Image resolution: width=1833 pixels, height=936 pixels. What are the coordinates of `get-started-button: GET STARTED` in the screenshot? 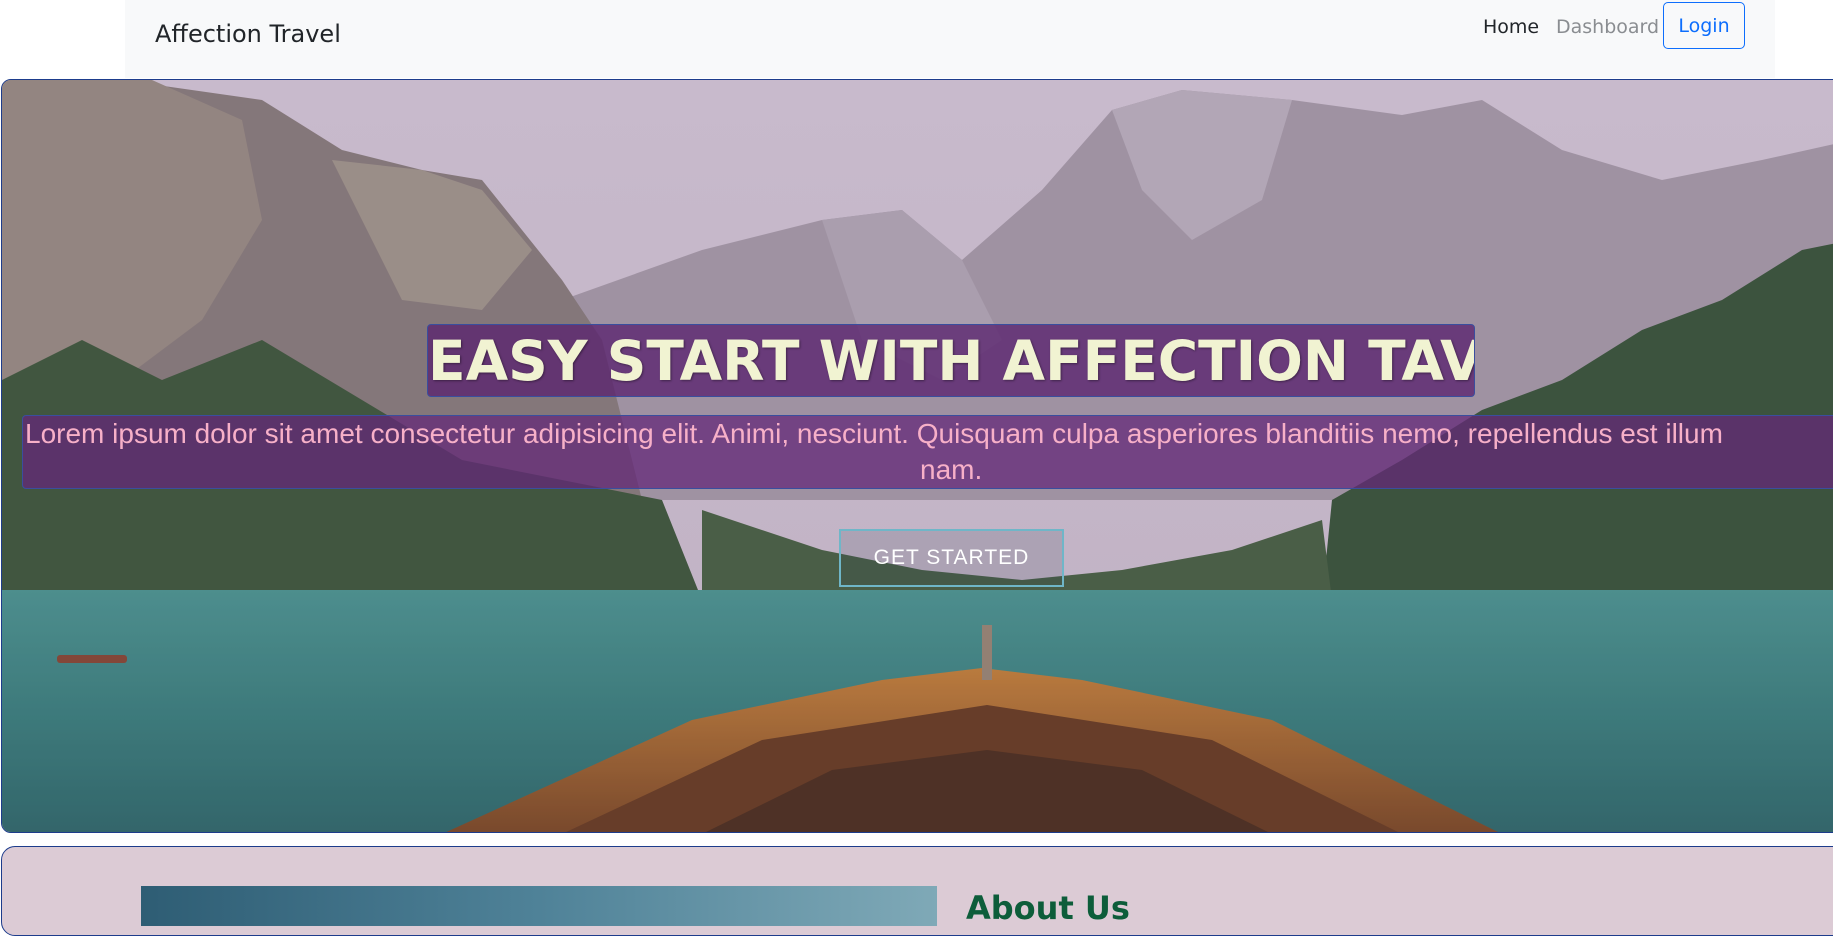 It's located at (951, 558).